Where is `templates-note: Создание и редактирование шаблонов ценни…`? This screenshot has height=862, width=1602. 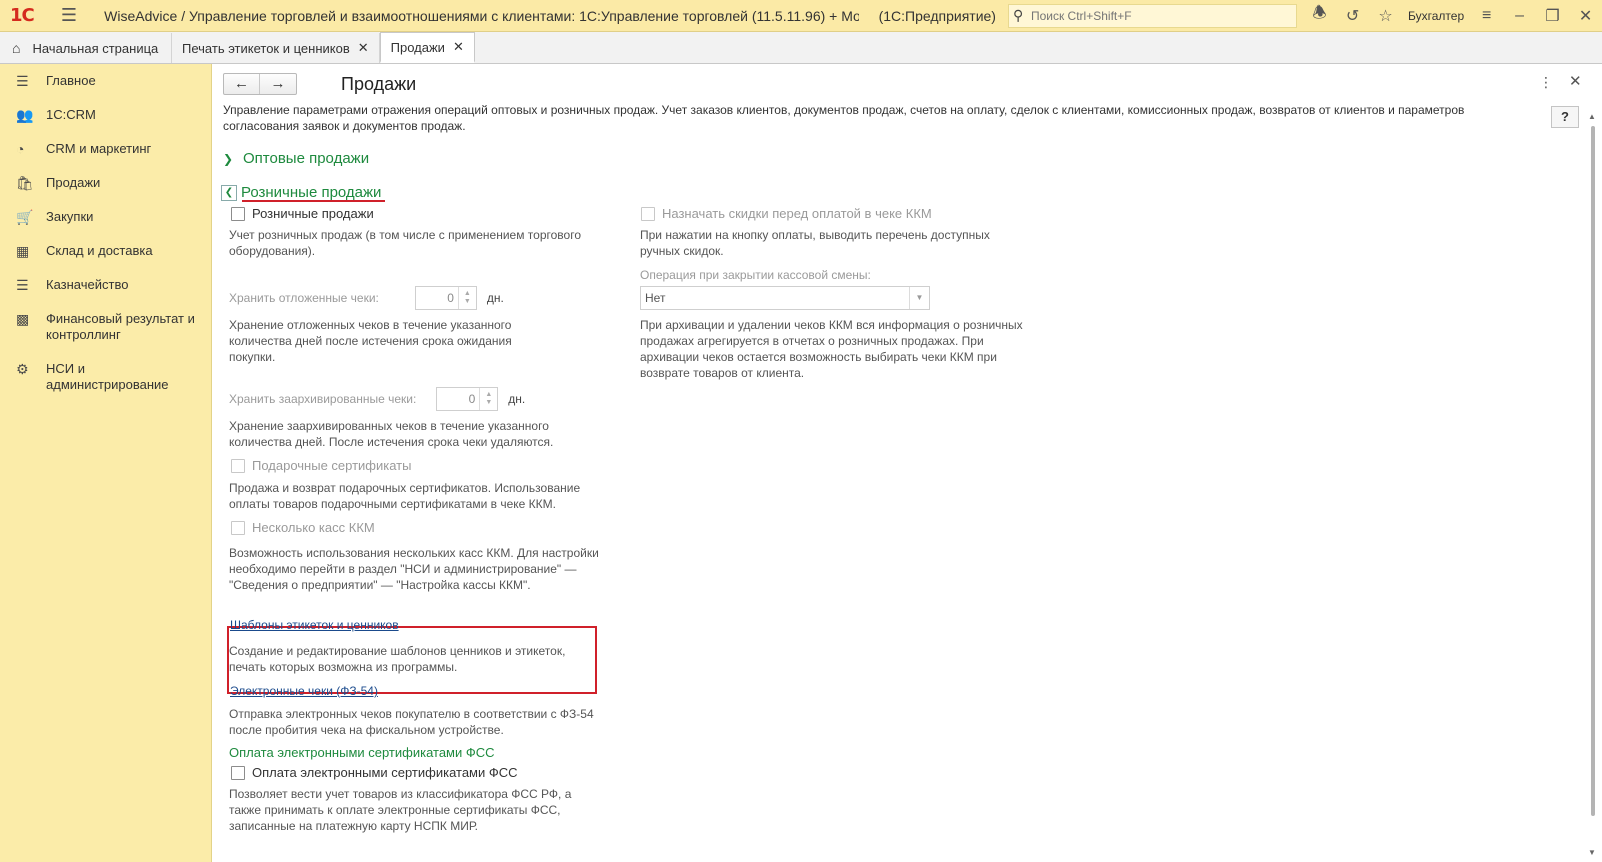
templates-note: Создание и редактирование шаблонов ценни… is located at coordinates (397, 659).